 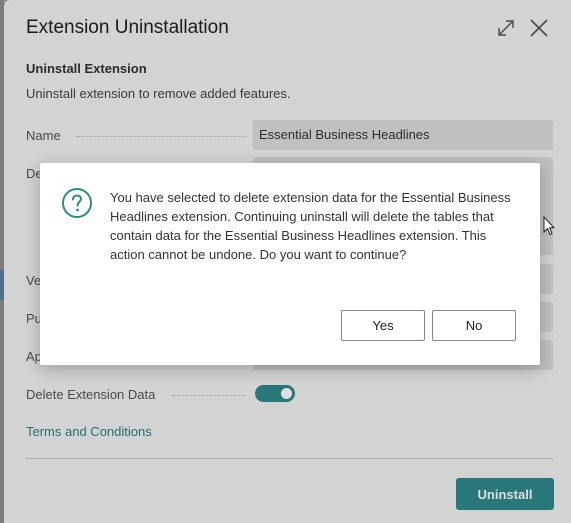 What do you see at coordinates (383, 325) in the screenshot?
I see `yes-button: Yes` at bounding box center [383, 325].